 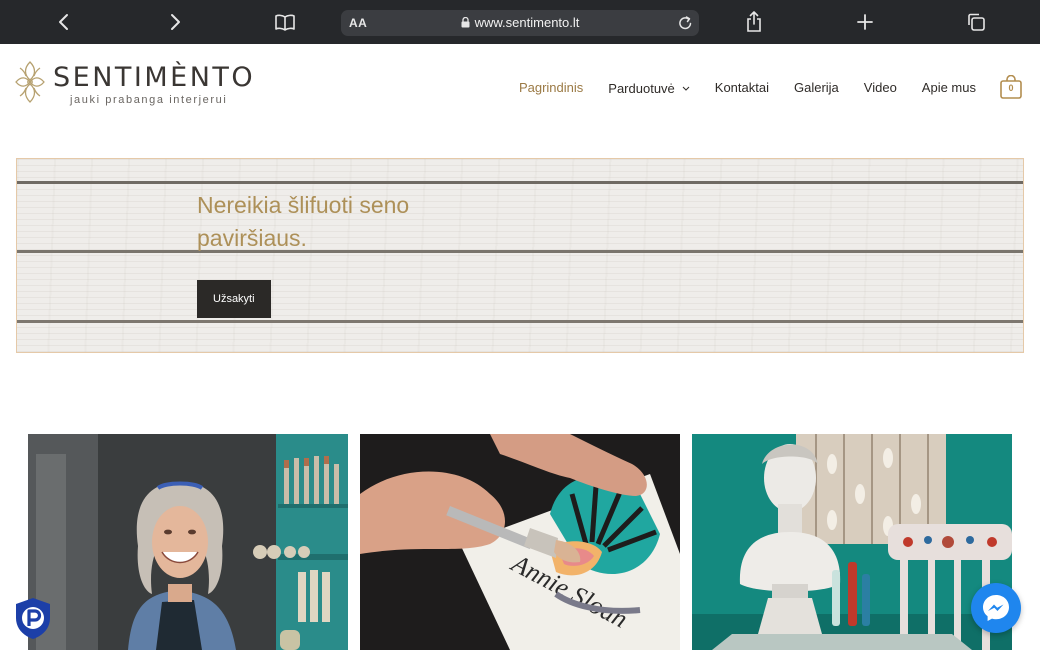 I want to click on chevron-down-icon, so click(x=686, y=86).